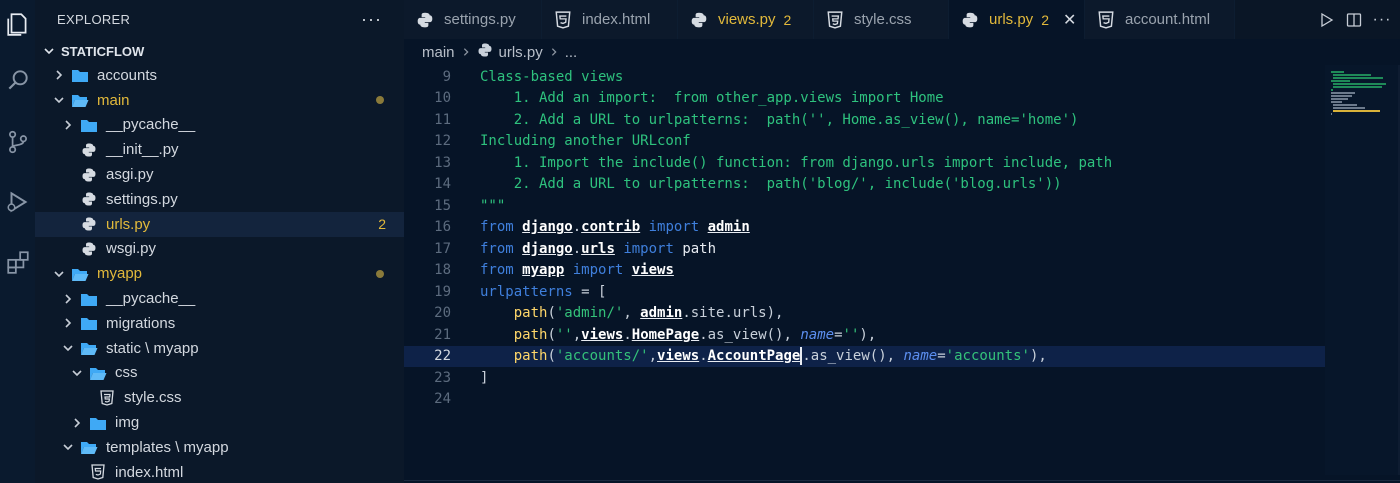 The height and width of the screenshot is (483, 1400). What do you see at coordinates (219, 273) in the screenshot?
I see `tree-folder: myapp` at bounding box center [219, 273].